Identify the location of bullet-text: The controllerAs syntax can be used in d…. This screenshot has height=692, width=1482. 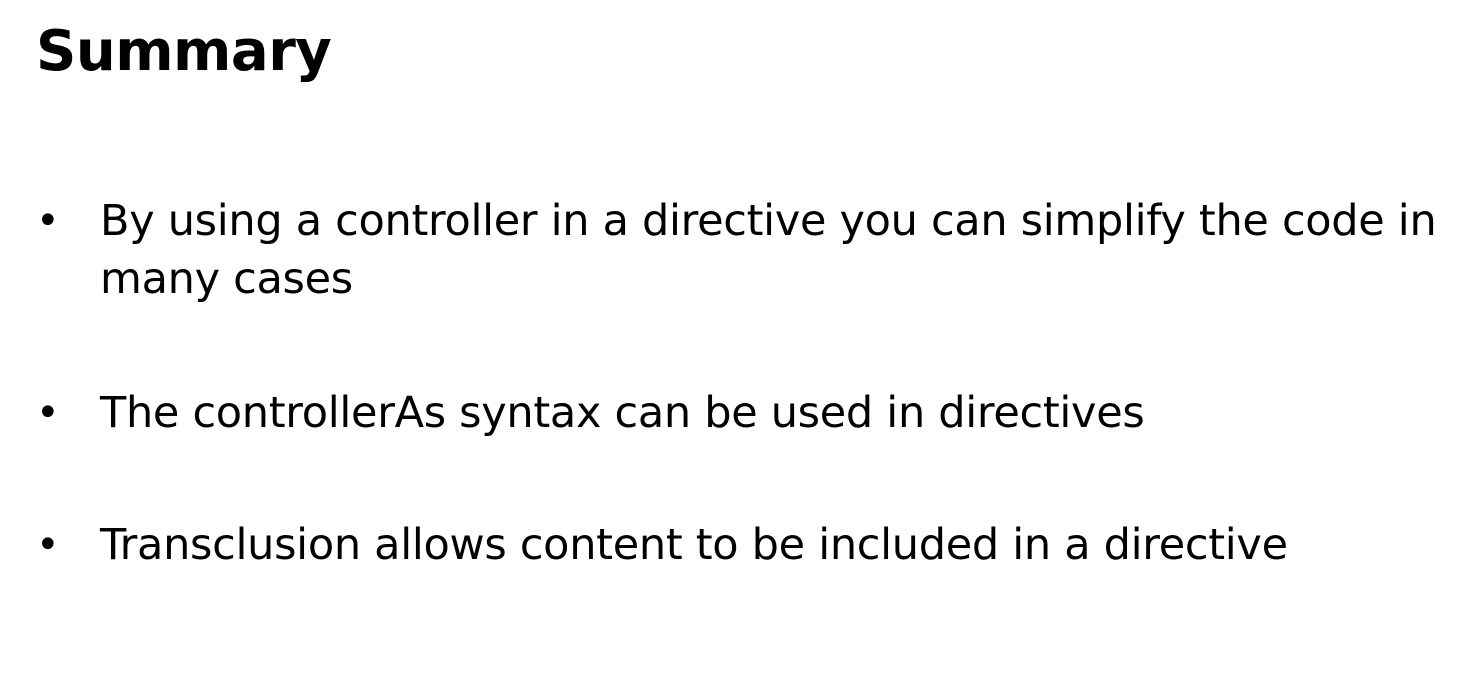
(622, 413).